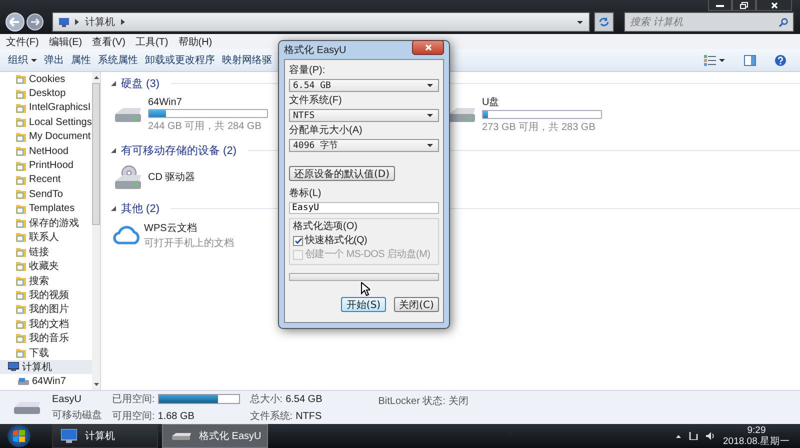  What do you see at coordinates (105, 436) in the screenshot?
I see `taskbar-button: 计算机` at bounding box center [105, 436].